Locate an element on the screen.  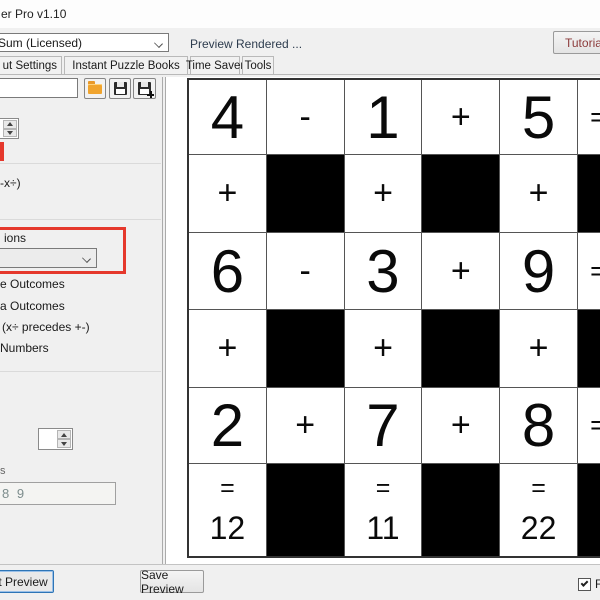
grid-cell-r1c3 is located at coordinates (461, 193).